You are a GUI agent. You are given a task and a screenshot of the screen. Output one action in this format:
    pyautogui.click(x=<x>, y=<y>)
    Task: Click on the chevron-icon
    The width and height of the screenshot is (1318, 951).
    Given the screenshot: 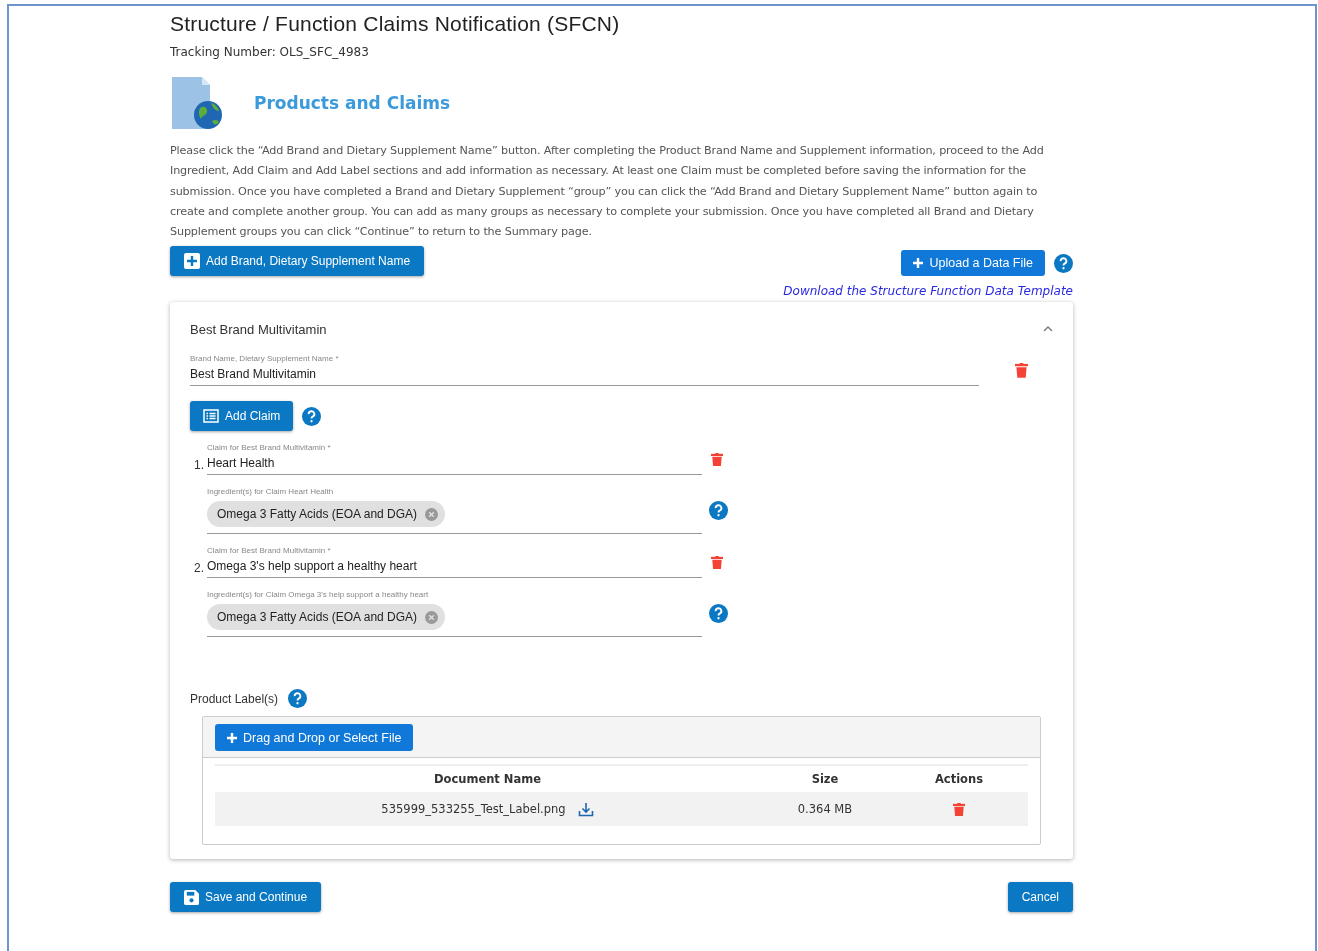 What is the action you would take?
    pyautogui.click(x=1048, y=329)
    